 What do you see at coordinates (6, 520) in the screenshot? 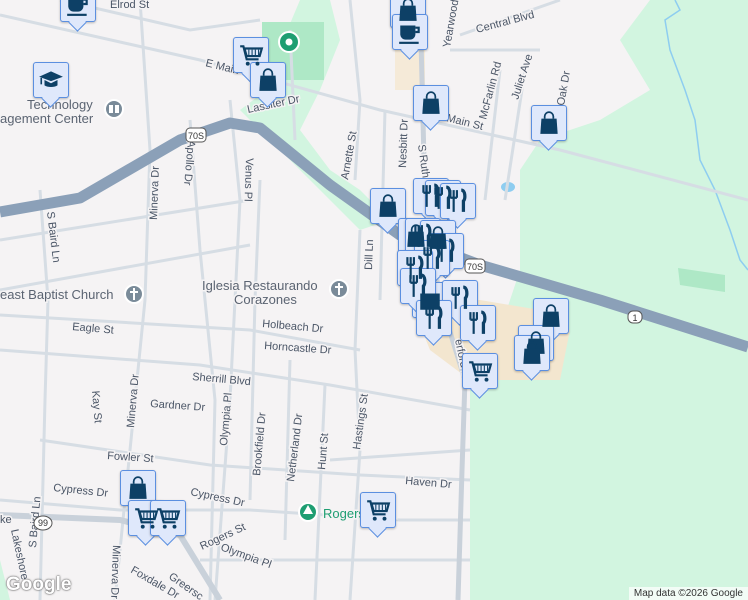
I see `street-label: ke` at bounding box center [6, 520].